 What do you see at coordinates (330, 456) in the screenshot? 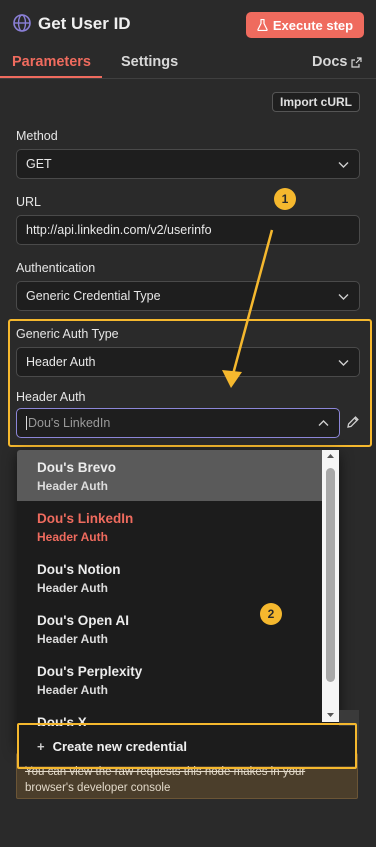
I see `scroll-up-arrow-icon` at bounding box center [330, 456].